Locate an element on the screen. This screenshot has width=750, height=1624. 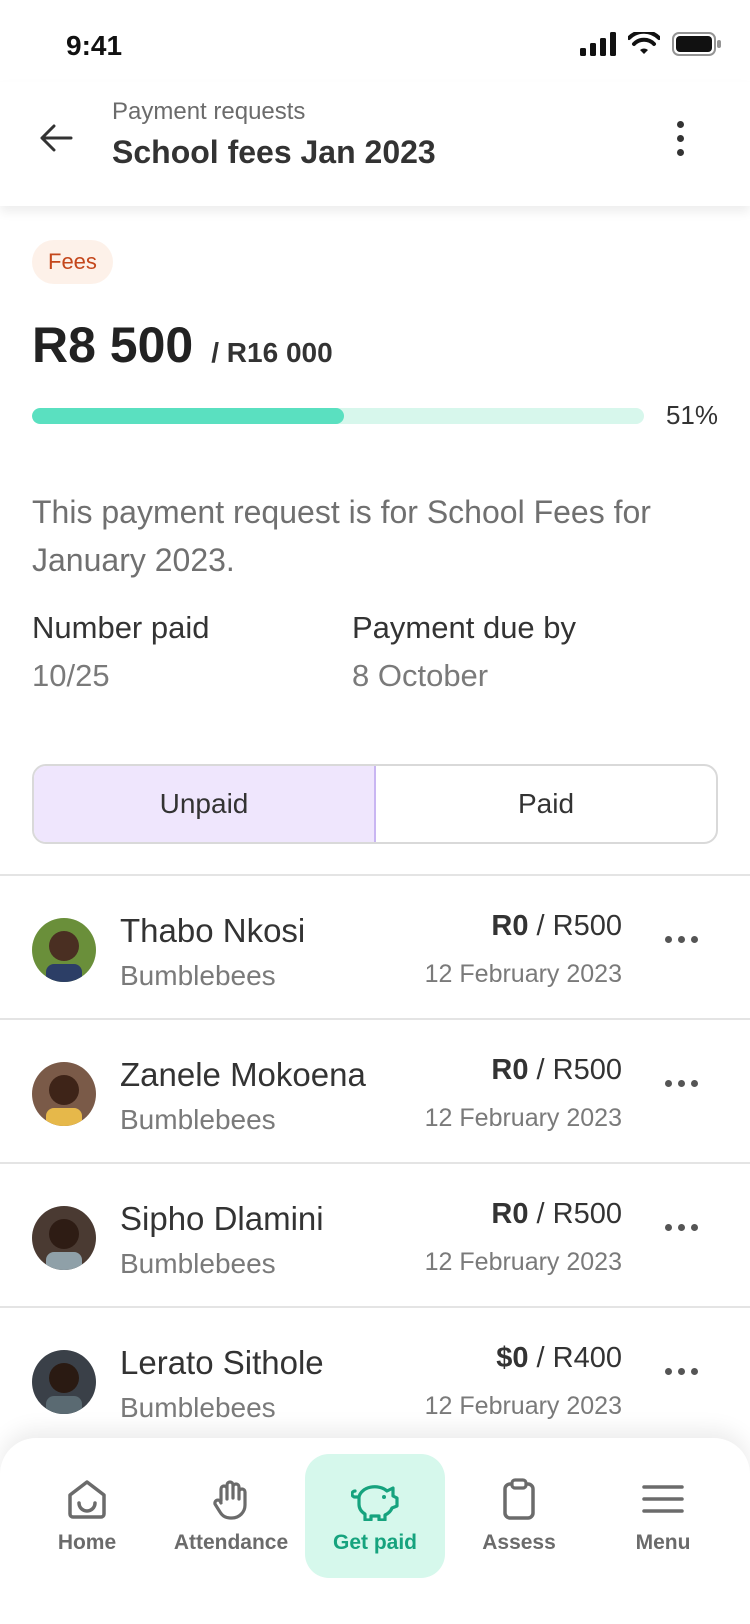
piggy-bank-icon is located at coordinates (375, 1503).